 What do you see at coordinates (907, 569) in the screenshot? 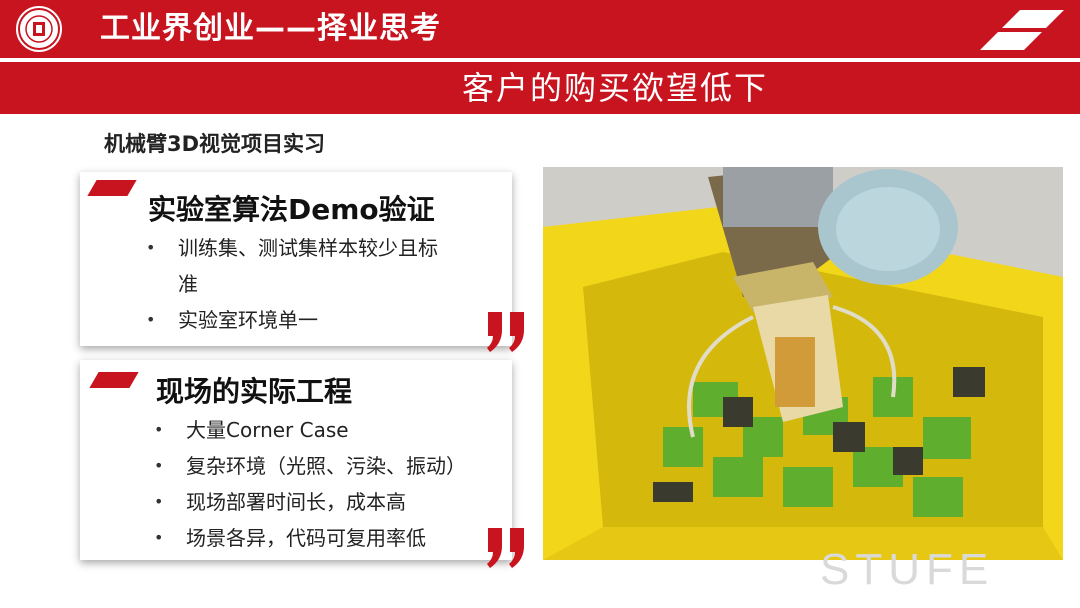
I see `watermark-text: STUFE` at bounding box center [907, 569].